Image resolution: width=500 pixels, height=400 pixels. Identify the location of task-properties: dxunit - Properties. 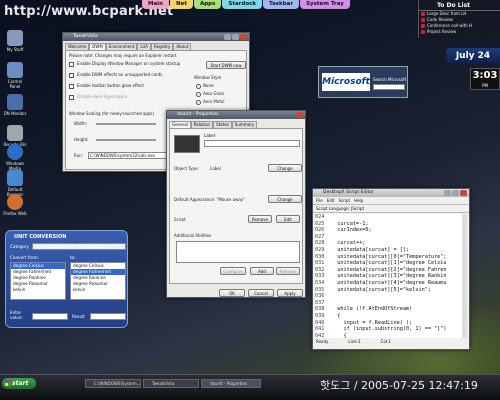
(231, 383).